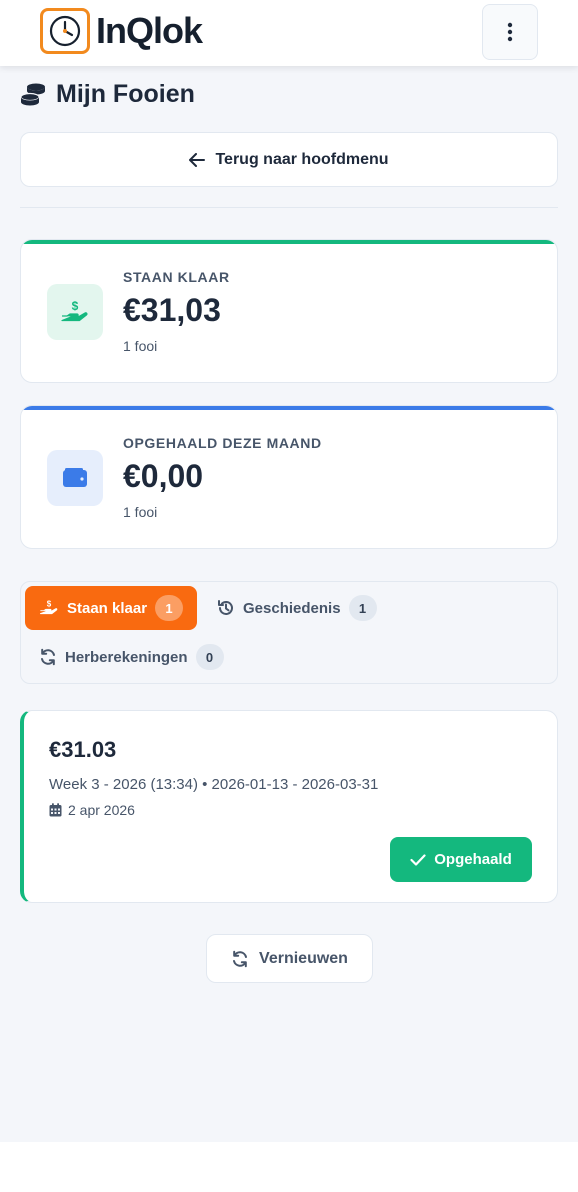 The width and height of the screenshot is (578, 1192). I want to click on page-title: Mijn Fooien, so click(107, 94).